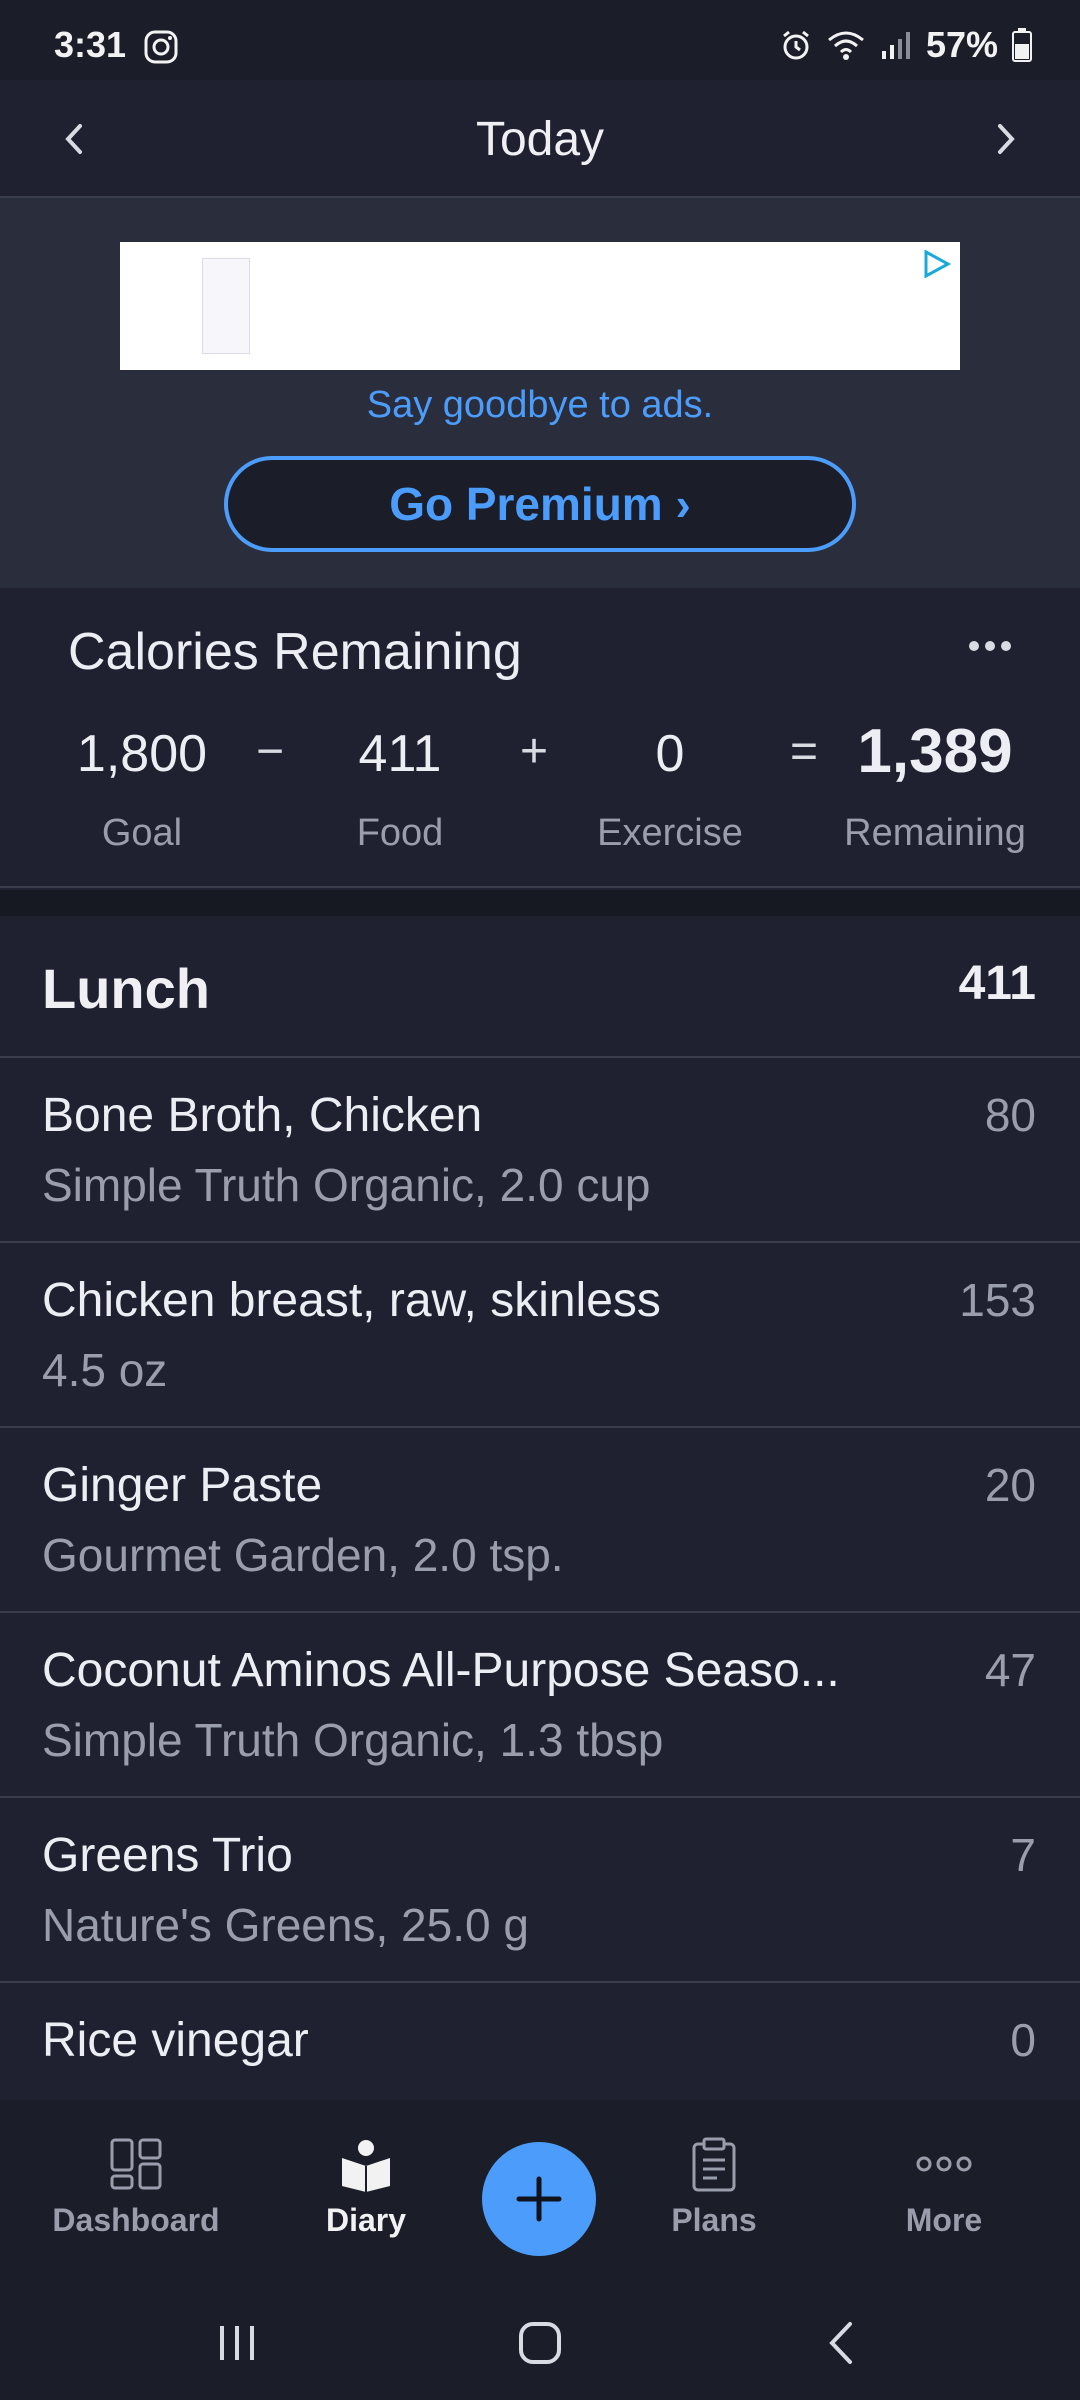 This screenshot has height=2400, width=1080. Describe the element at coordinates (400, 754) in the screenshot. I see `food-value: 411` at that location.